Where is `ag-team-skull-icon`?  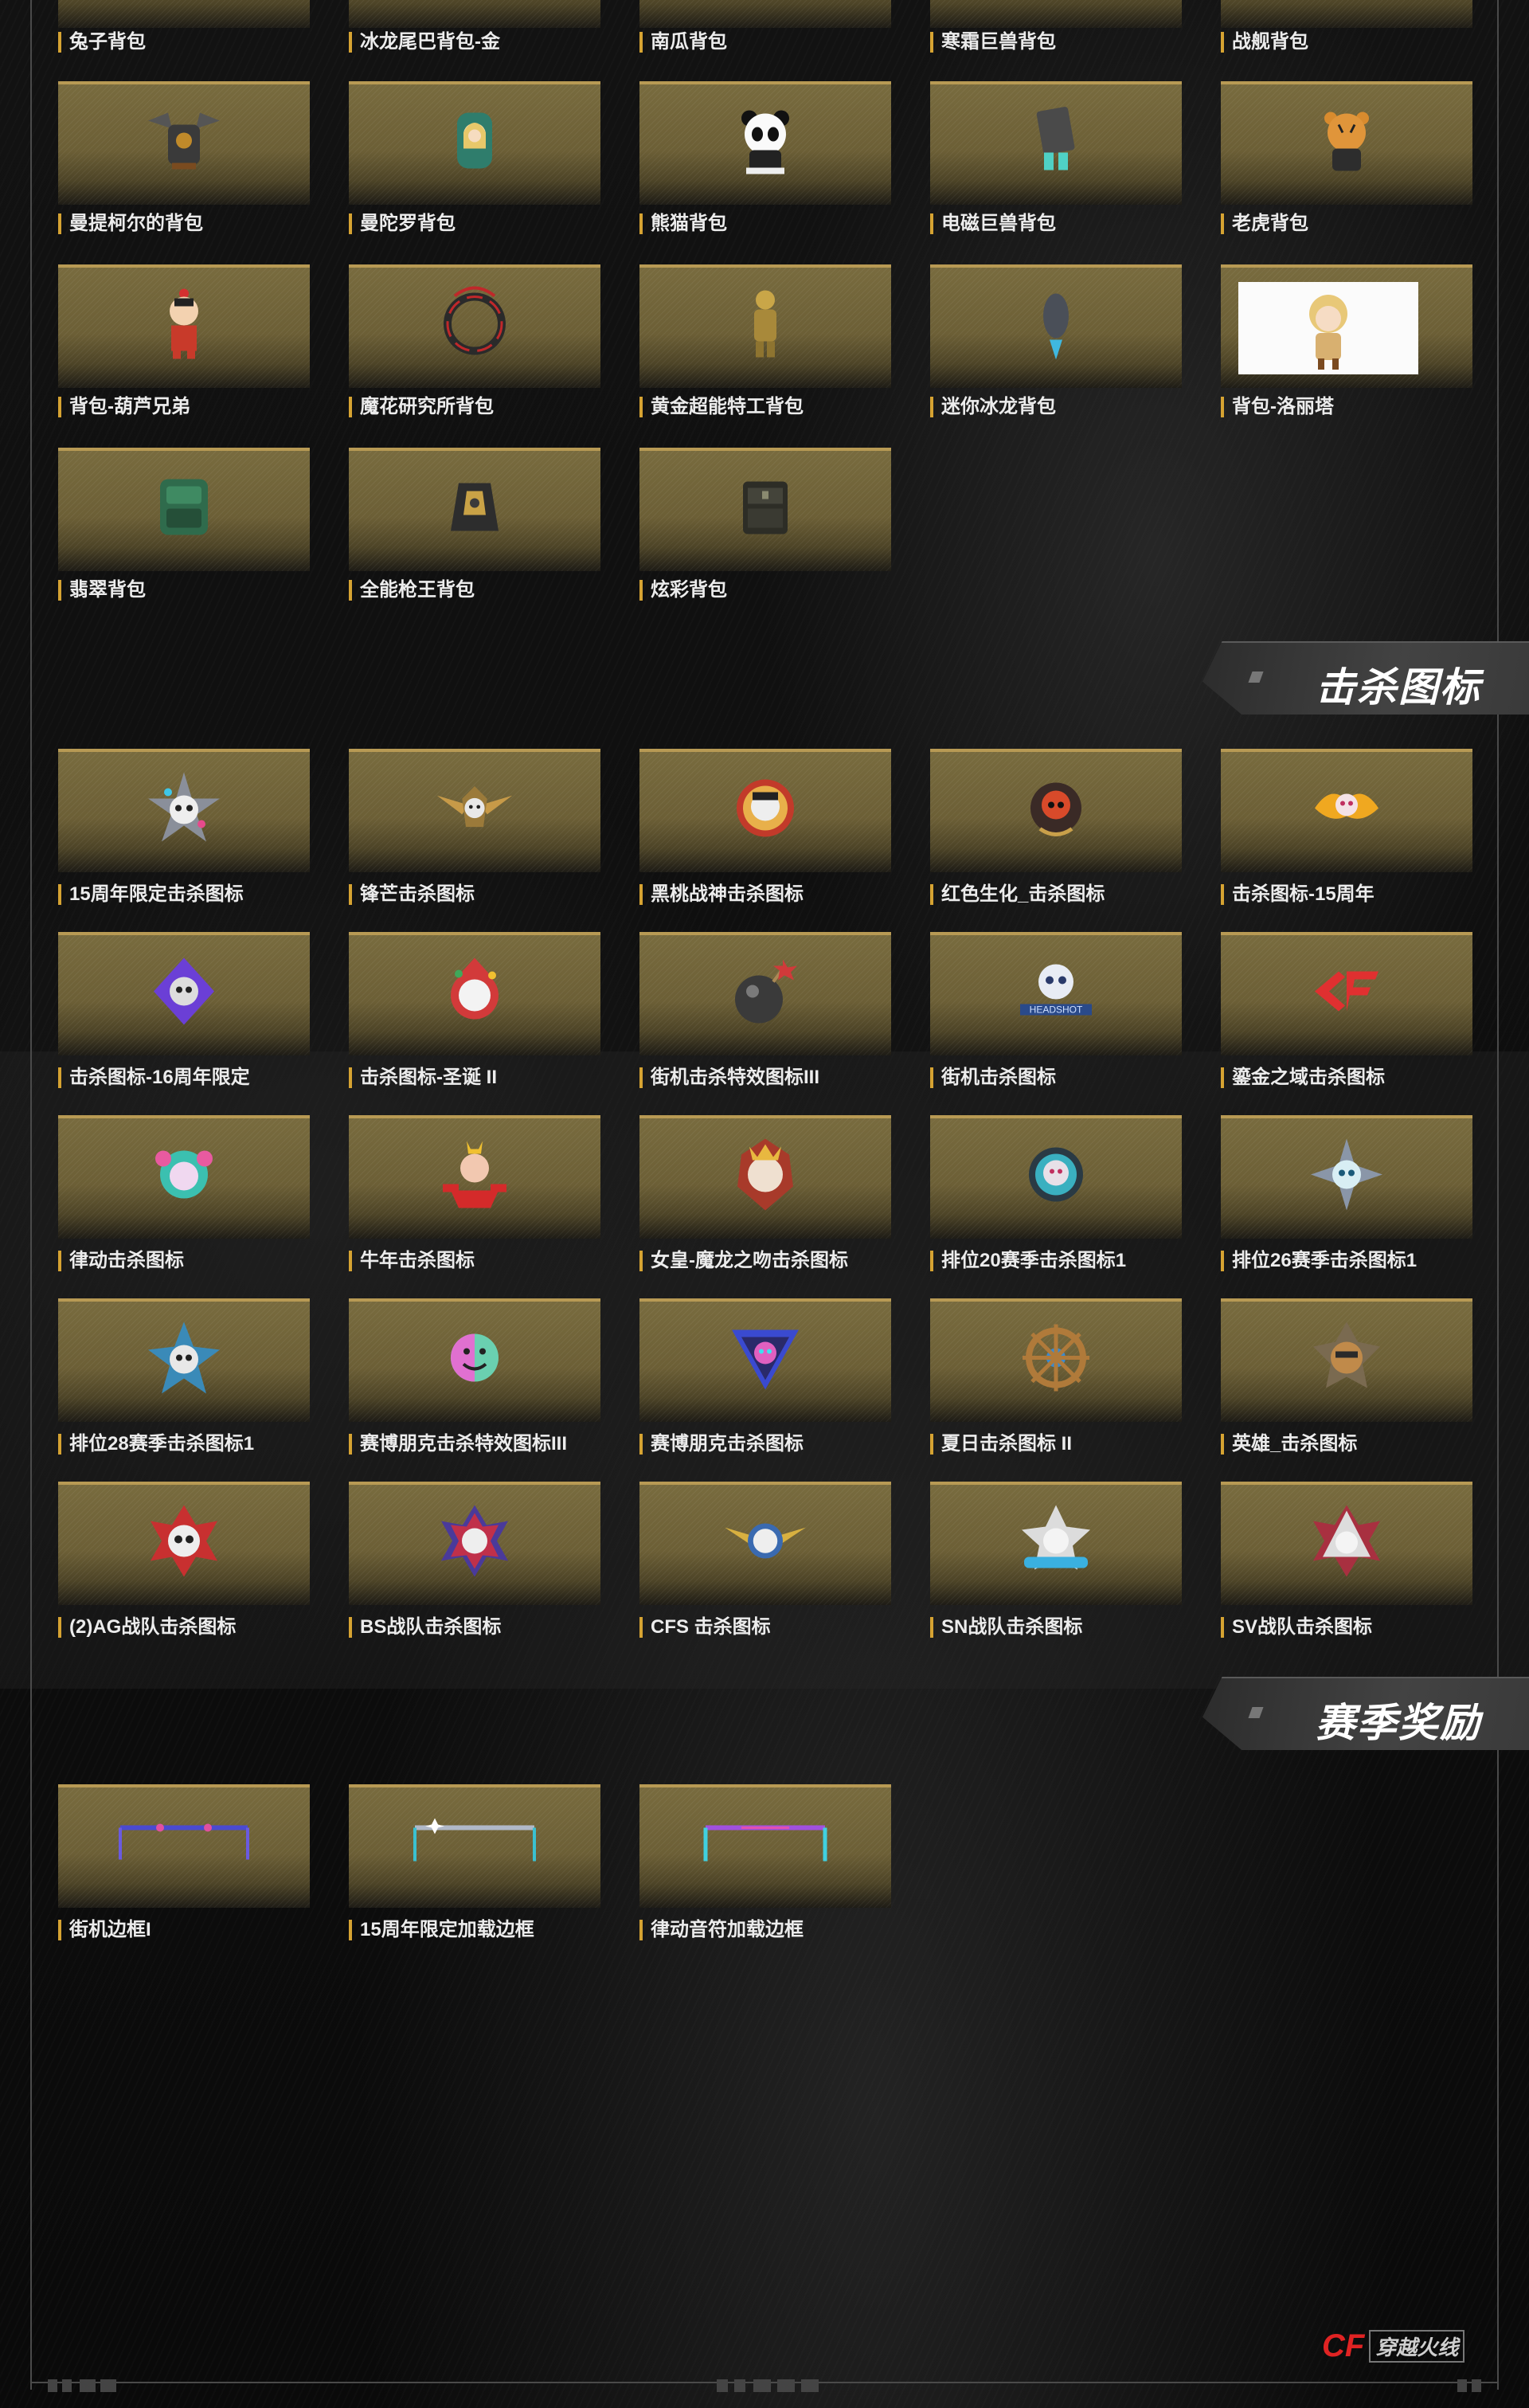
ag-team-skull-icon is located at coordinates (184, 1541).